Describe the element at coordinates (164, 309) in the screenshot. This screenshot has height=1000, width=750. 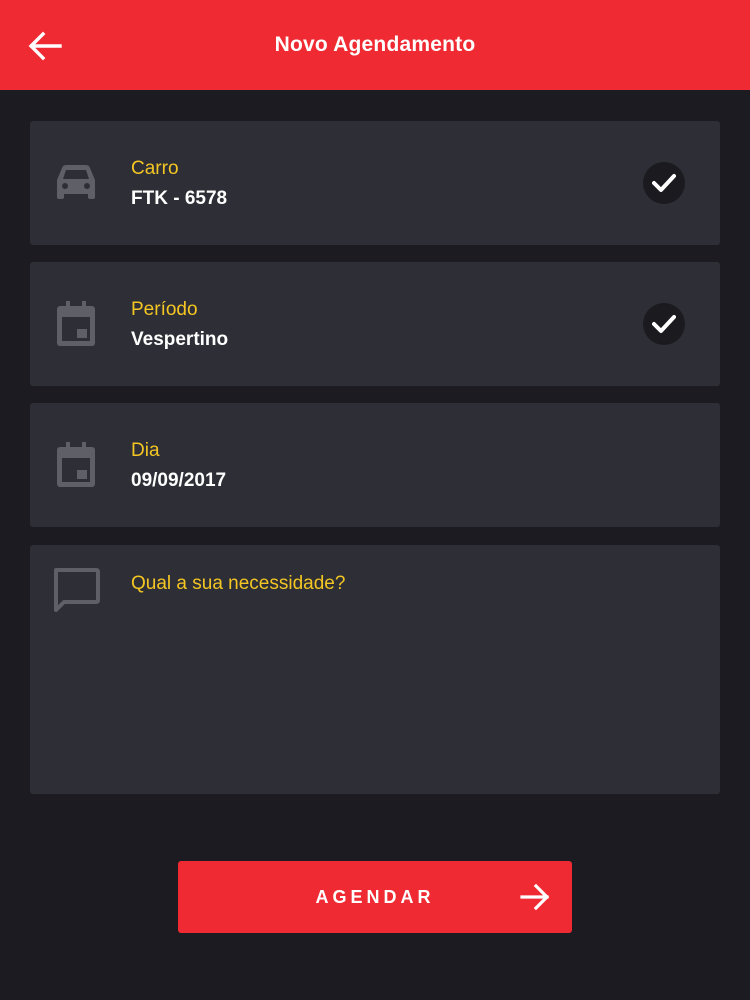
I see `period-label: Período` at that location.